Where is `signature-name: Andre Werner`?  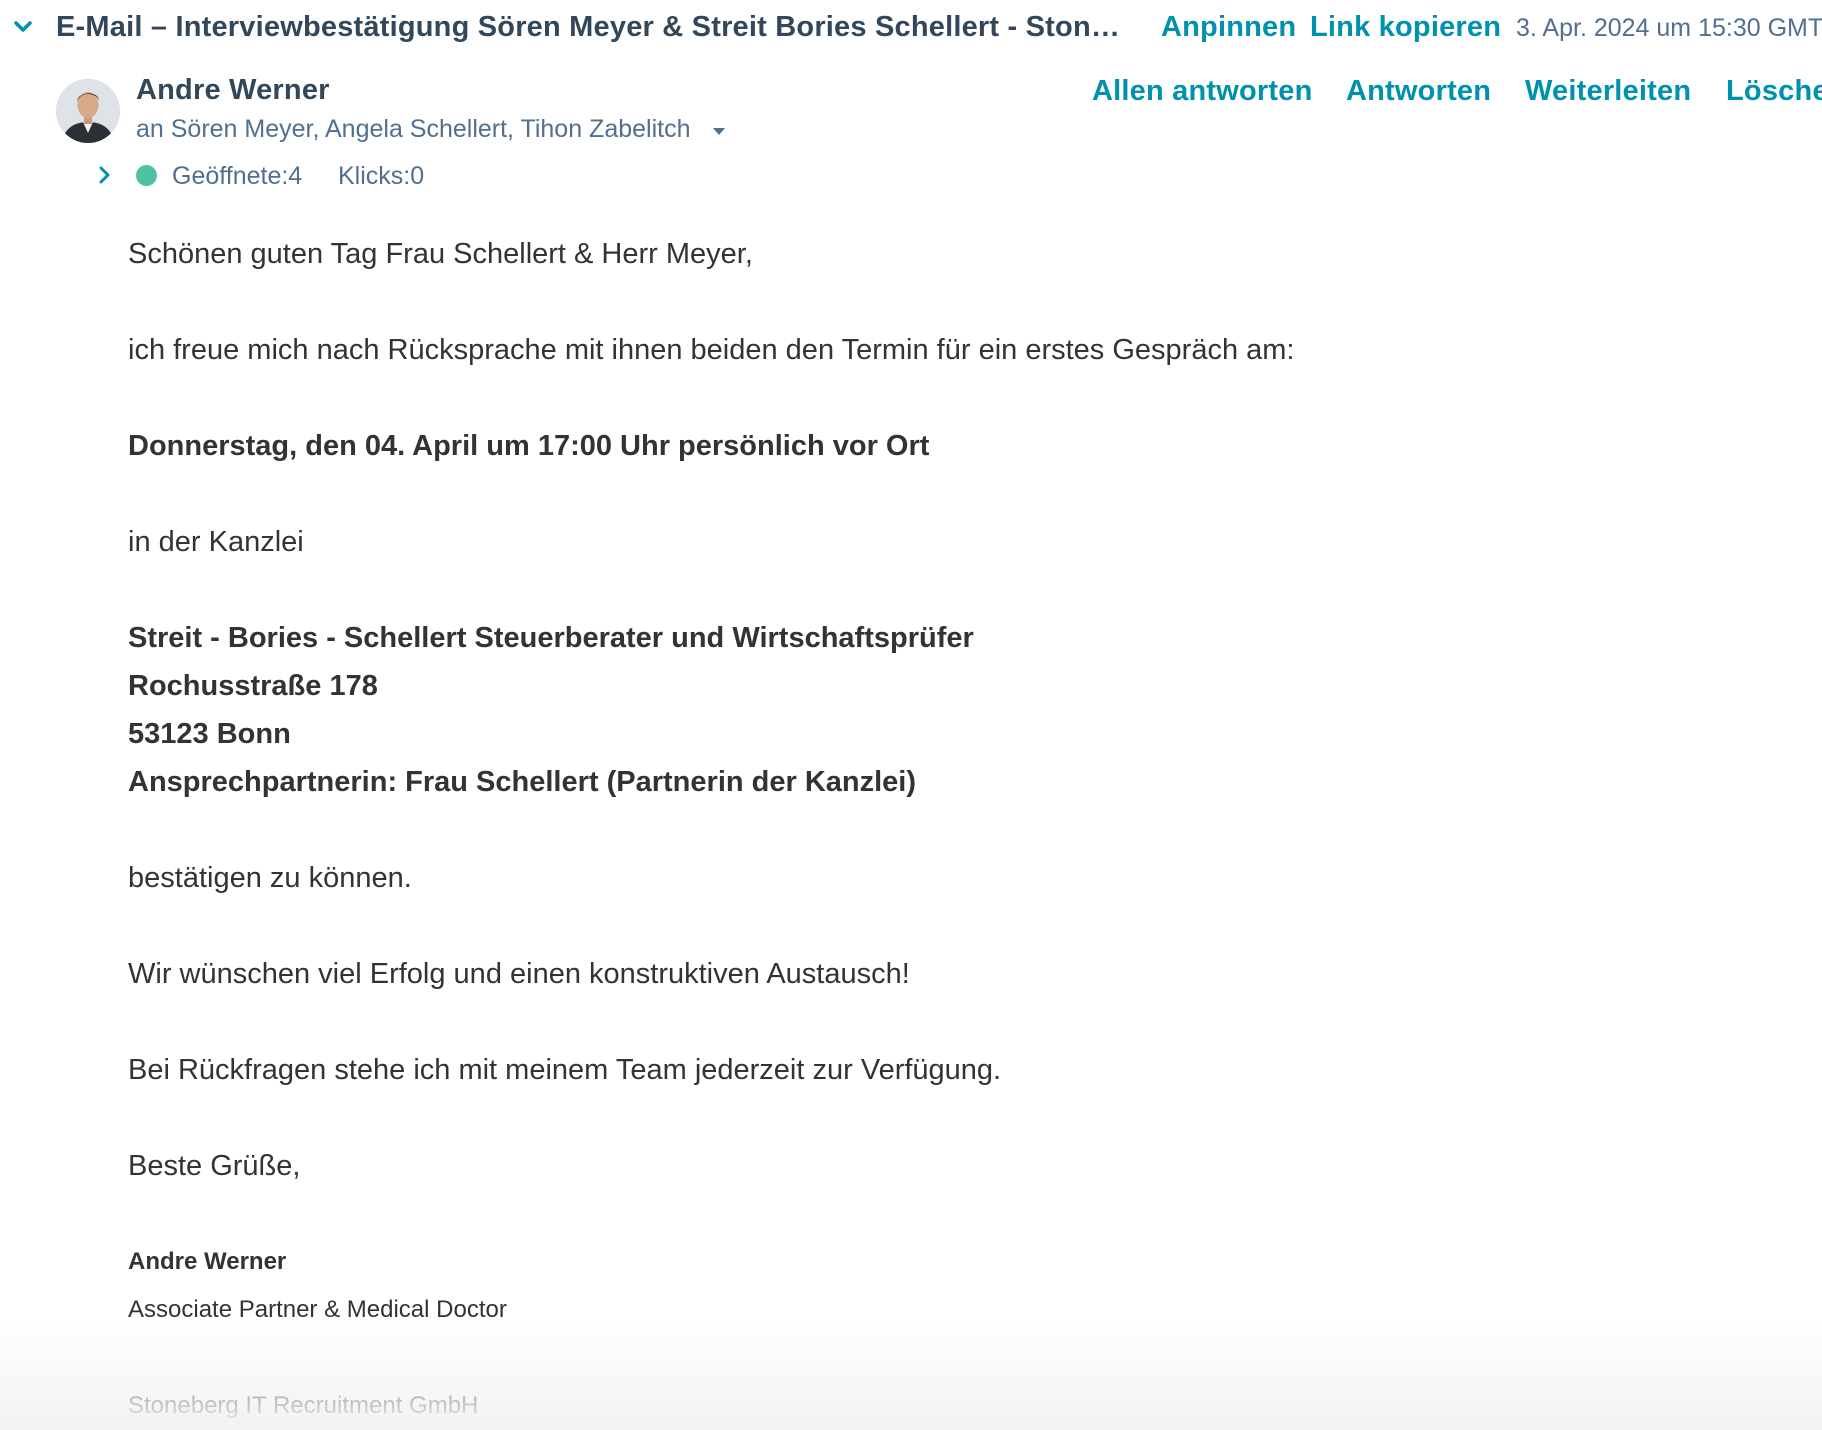
signature-name: Andre Werner is located at coordinates (207, 1261).